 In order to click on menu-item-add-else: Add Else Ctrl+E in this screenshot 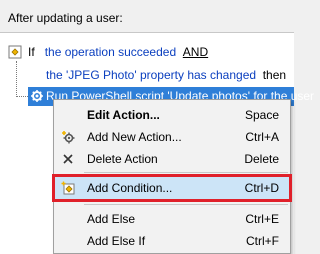, I will do `click(172, 219)`.